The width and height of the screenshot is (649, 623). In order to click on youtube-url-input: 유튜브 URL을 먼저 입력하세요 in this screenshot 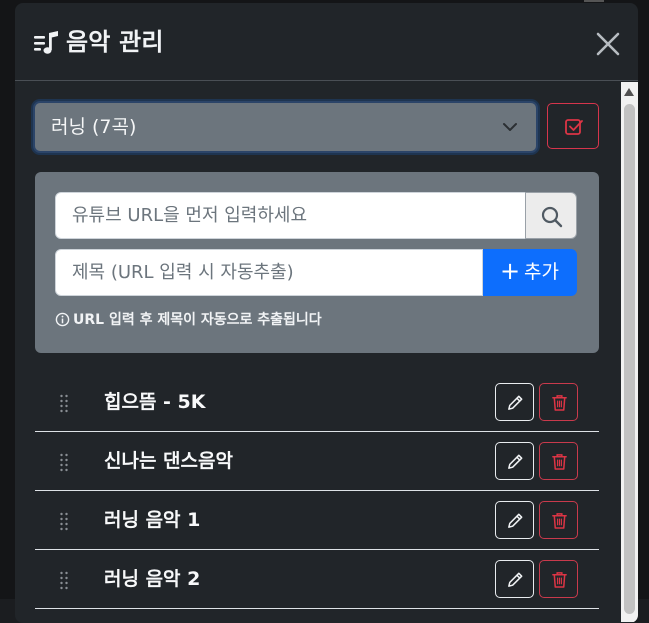, I will do `click(290, 215)`.